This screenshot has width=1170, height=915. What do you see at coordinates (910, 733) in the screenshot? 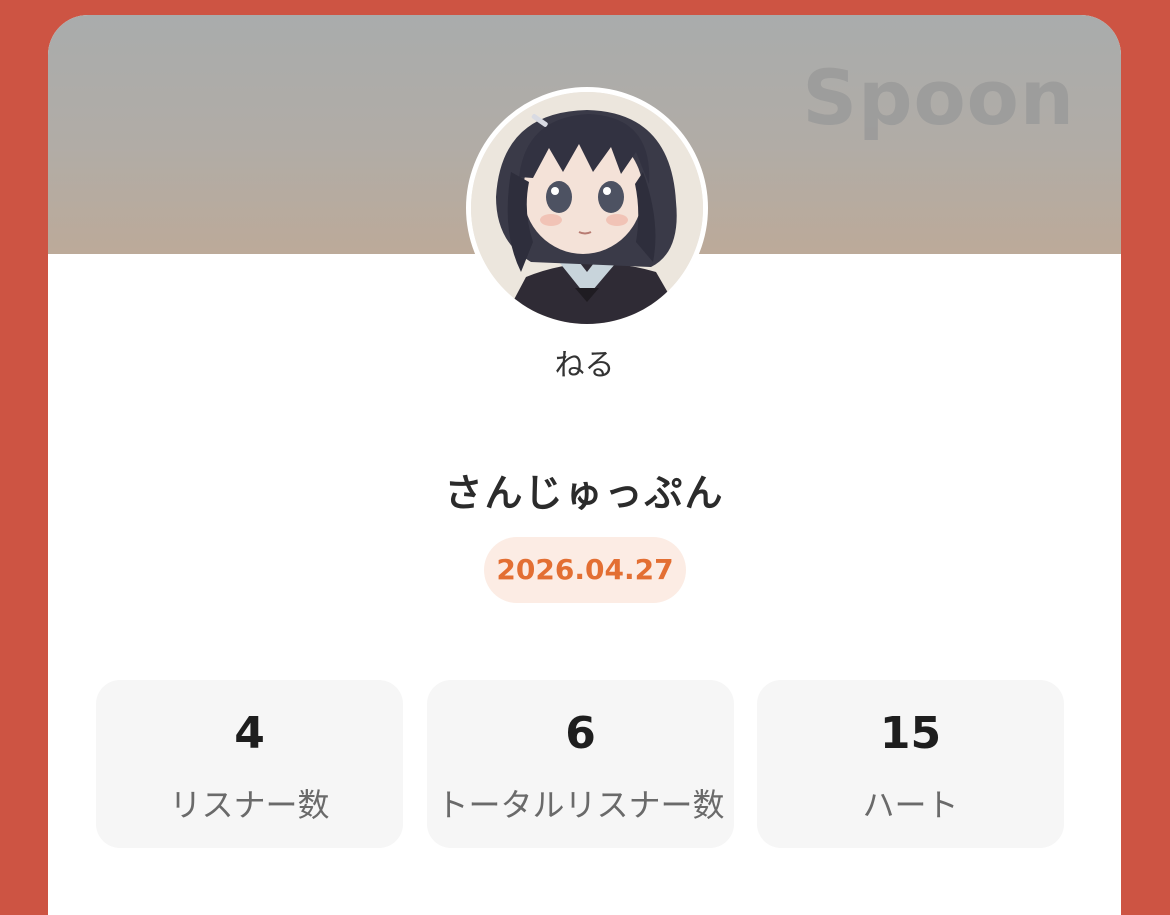
I see `stat-value: 15` at bounding box center [910, 733].